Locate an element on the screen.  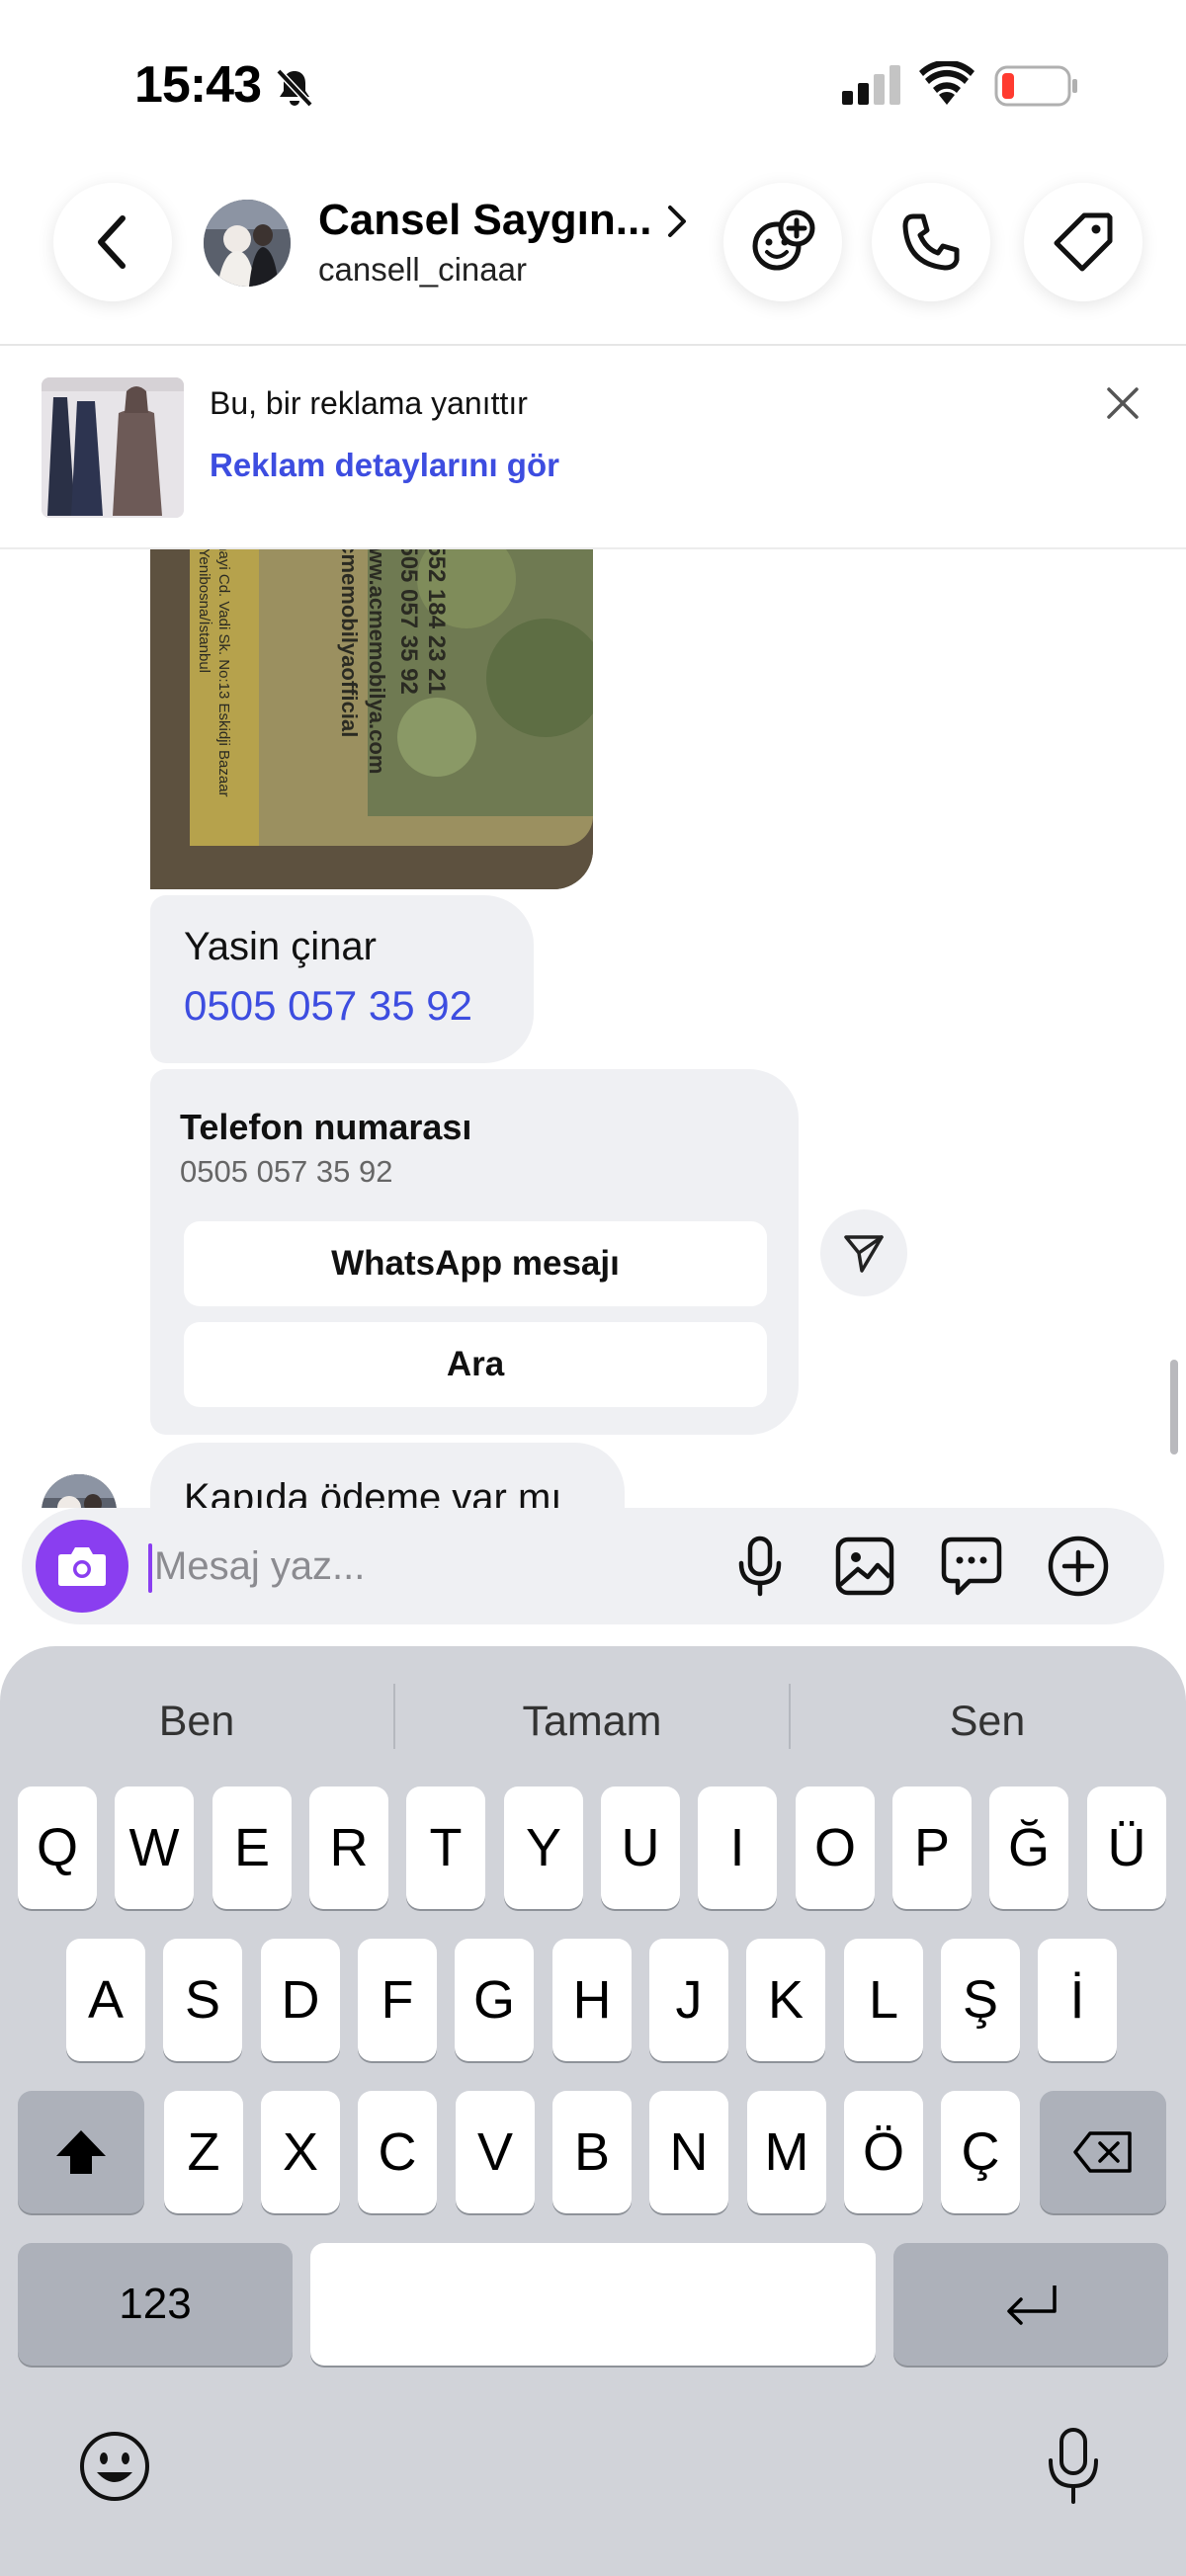
microphone-icon is located at coordinates (760, 1566).